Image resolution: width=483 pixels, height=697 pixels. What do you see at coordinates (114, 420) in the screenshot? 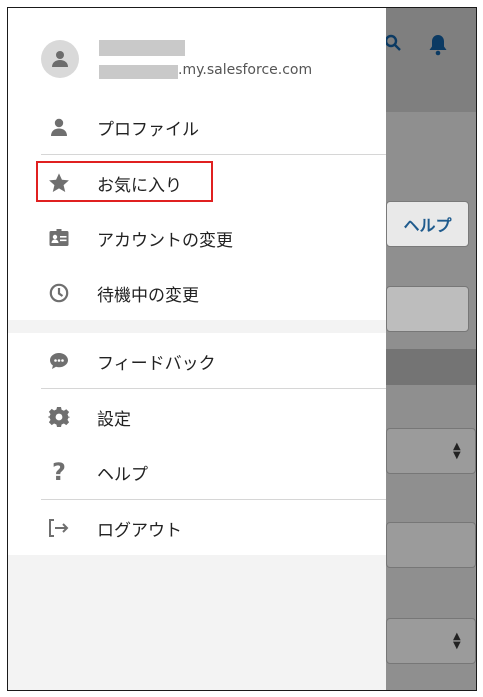
I see `menu-item-label: 設定` at bounding box center [114, 420].